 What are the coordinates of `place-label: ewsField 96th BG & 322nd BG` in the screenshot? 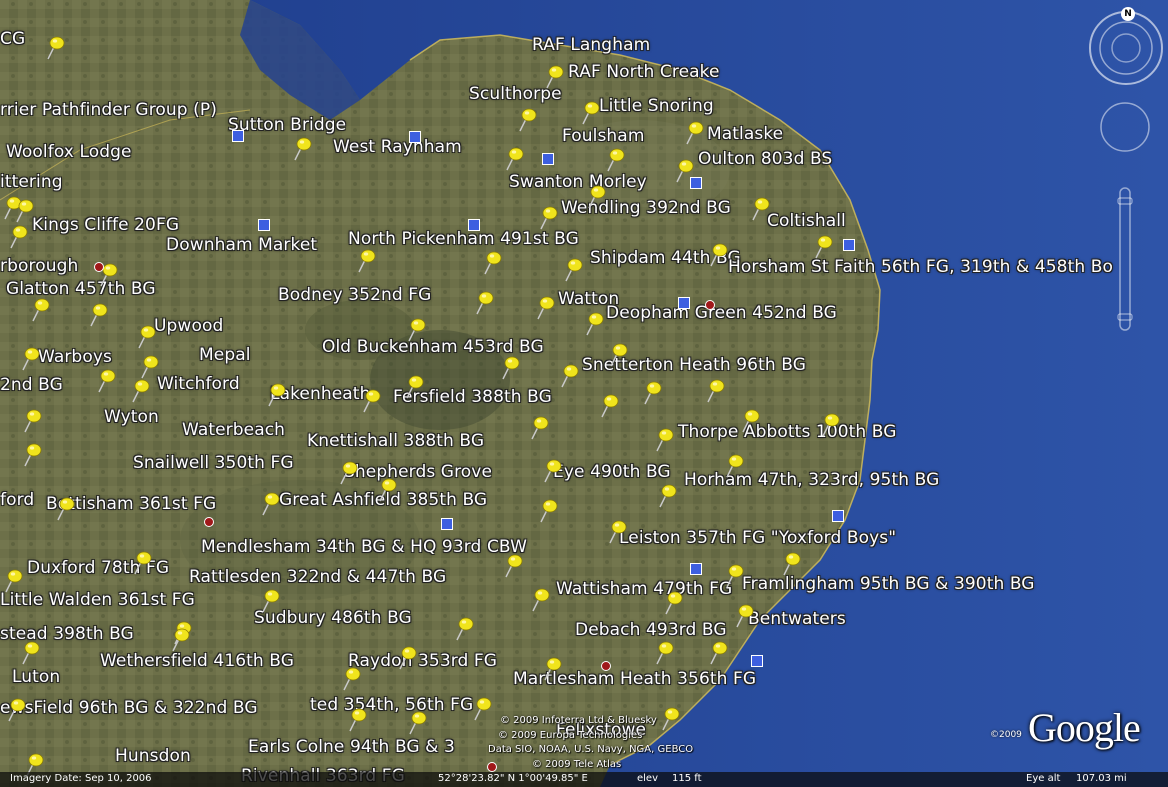 It's located at (129, 708).